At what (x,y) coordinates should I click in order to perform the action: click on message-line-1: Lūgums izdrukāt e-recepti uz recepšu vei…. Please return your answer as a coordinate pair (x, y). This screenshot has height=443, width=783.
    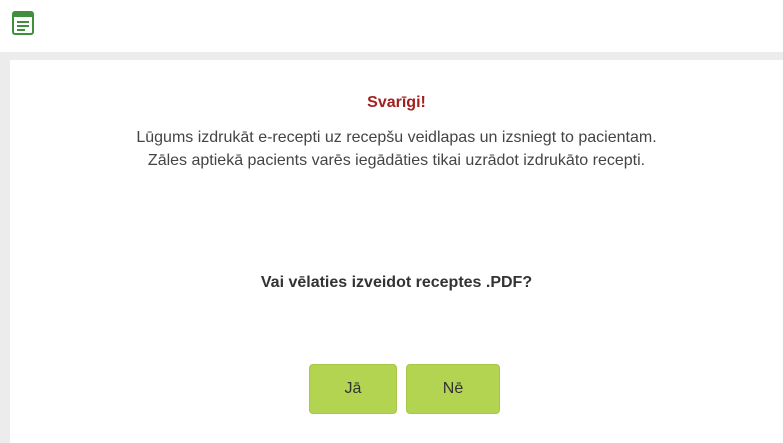
    Looking at the image, I should click on (396, 137).